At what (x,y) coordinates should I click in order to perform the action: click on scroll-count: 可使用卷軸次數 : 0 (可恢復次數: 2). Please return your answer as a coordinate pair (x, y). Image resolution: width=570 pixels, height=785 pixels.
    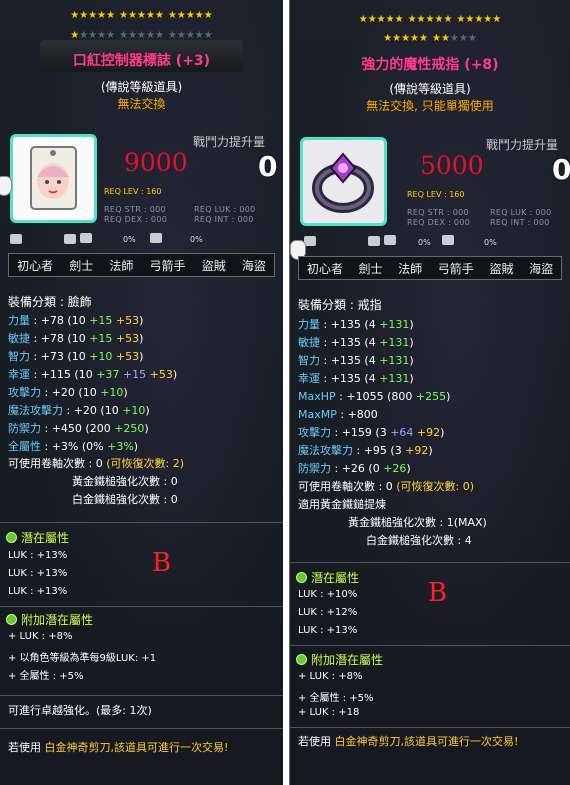
    Looking at the image, I should click on (96, 463).